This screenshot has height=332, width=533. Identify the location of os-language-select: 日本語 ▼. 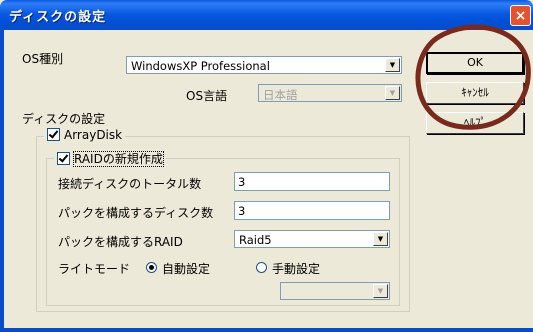
(330, 93).